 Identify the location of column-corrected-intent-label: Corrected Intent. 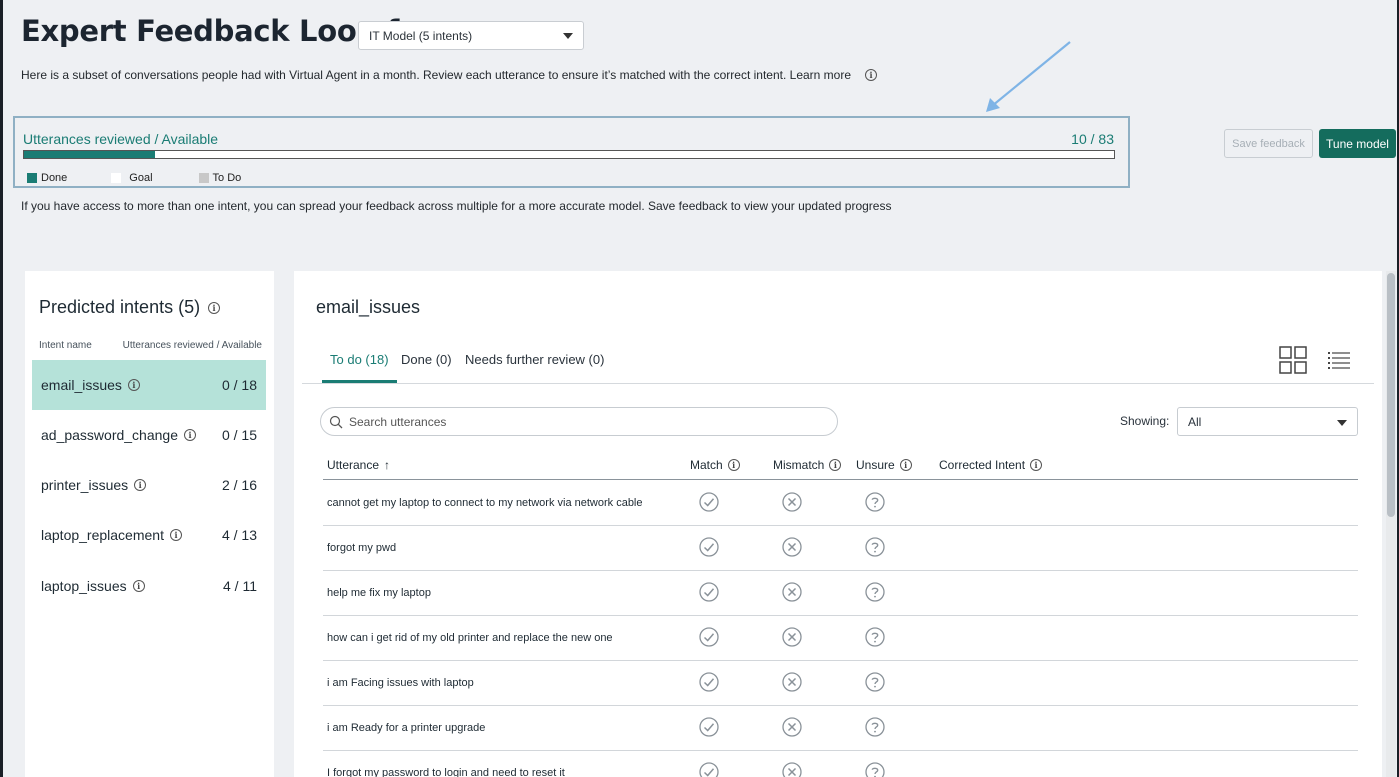
(982, 465).